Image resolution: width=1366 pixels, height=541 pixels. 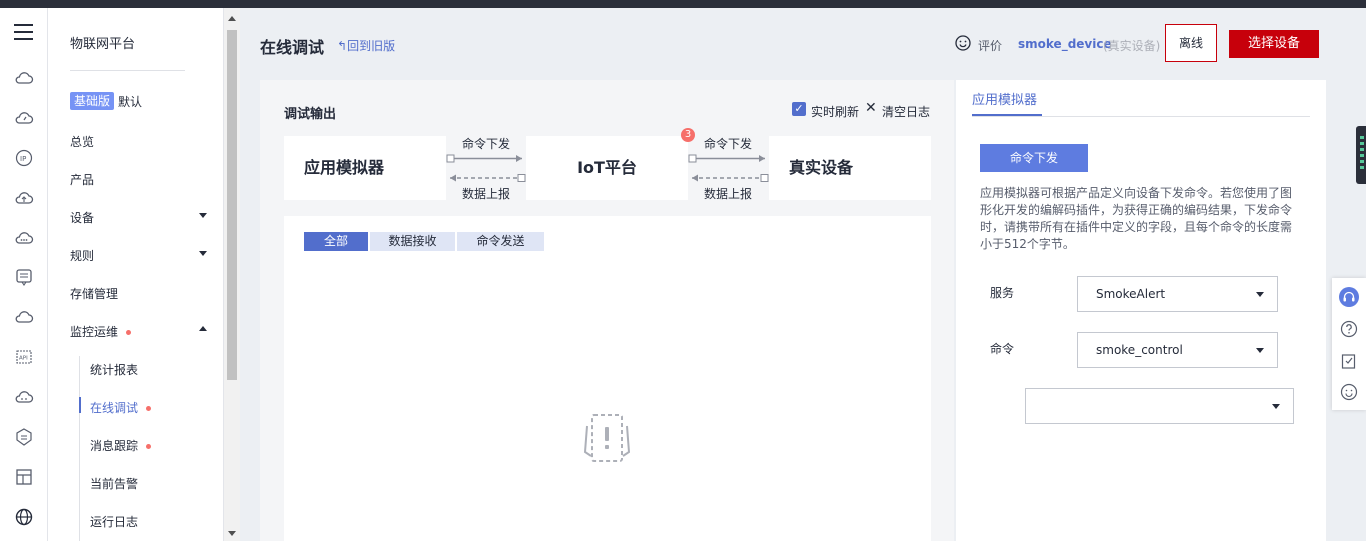 What do you see at coordinates (500, 241) in the screenshot?
I see `tab-cmd-send: 命令发送` at bounding box center [500, 241].